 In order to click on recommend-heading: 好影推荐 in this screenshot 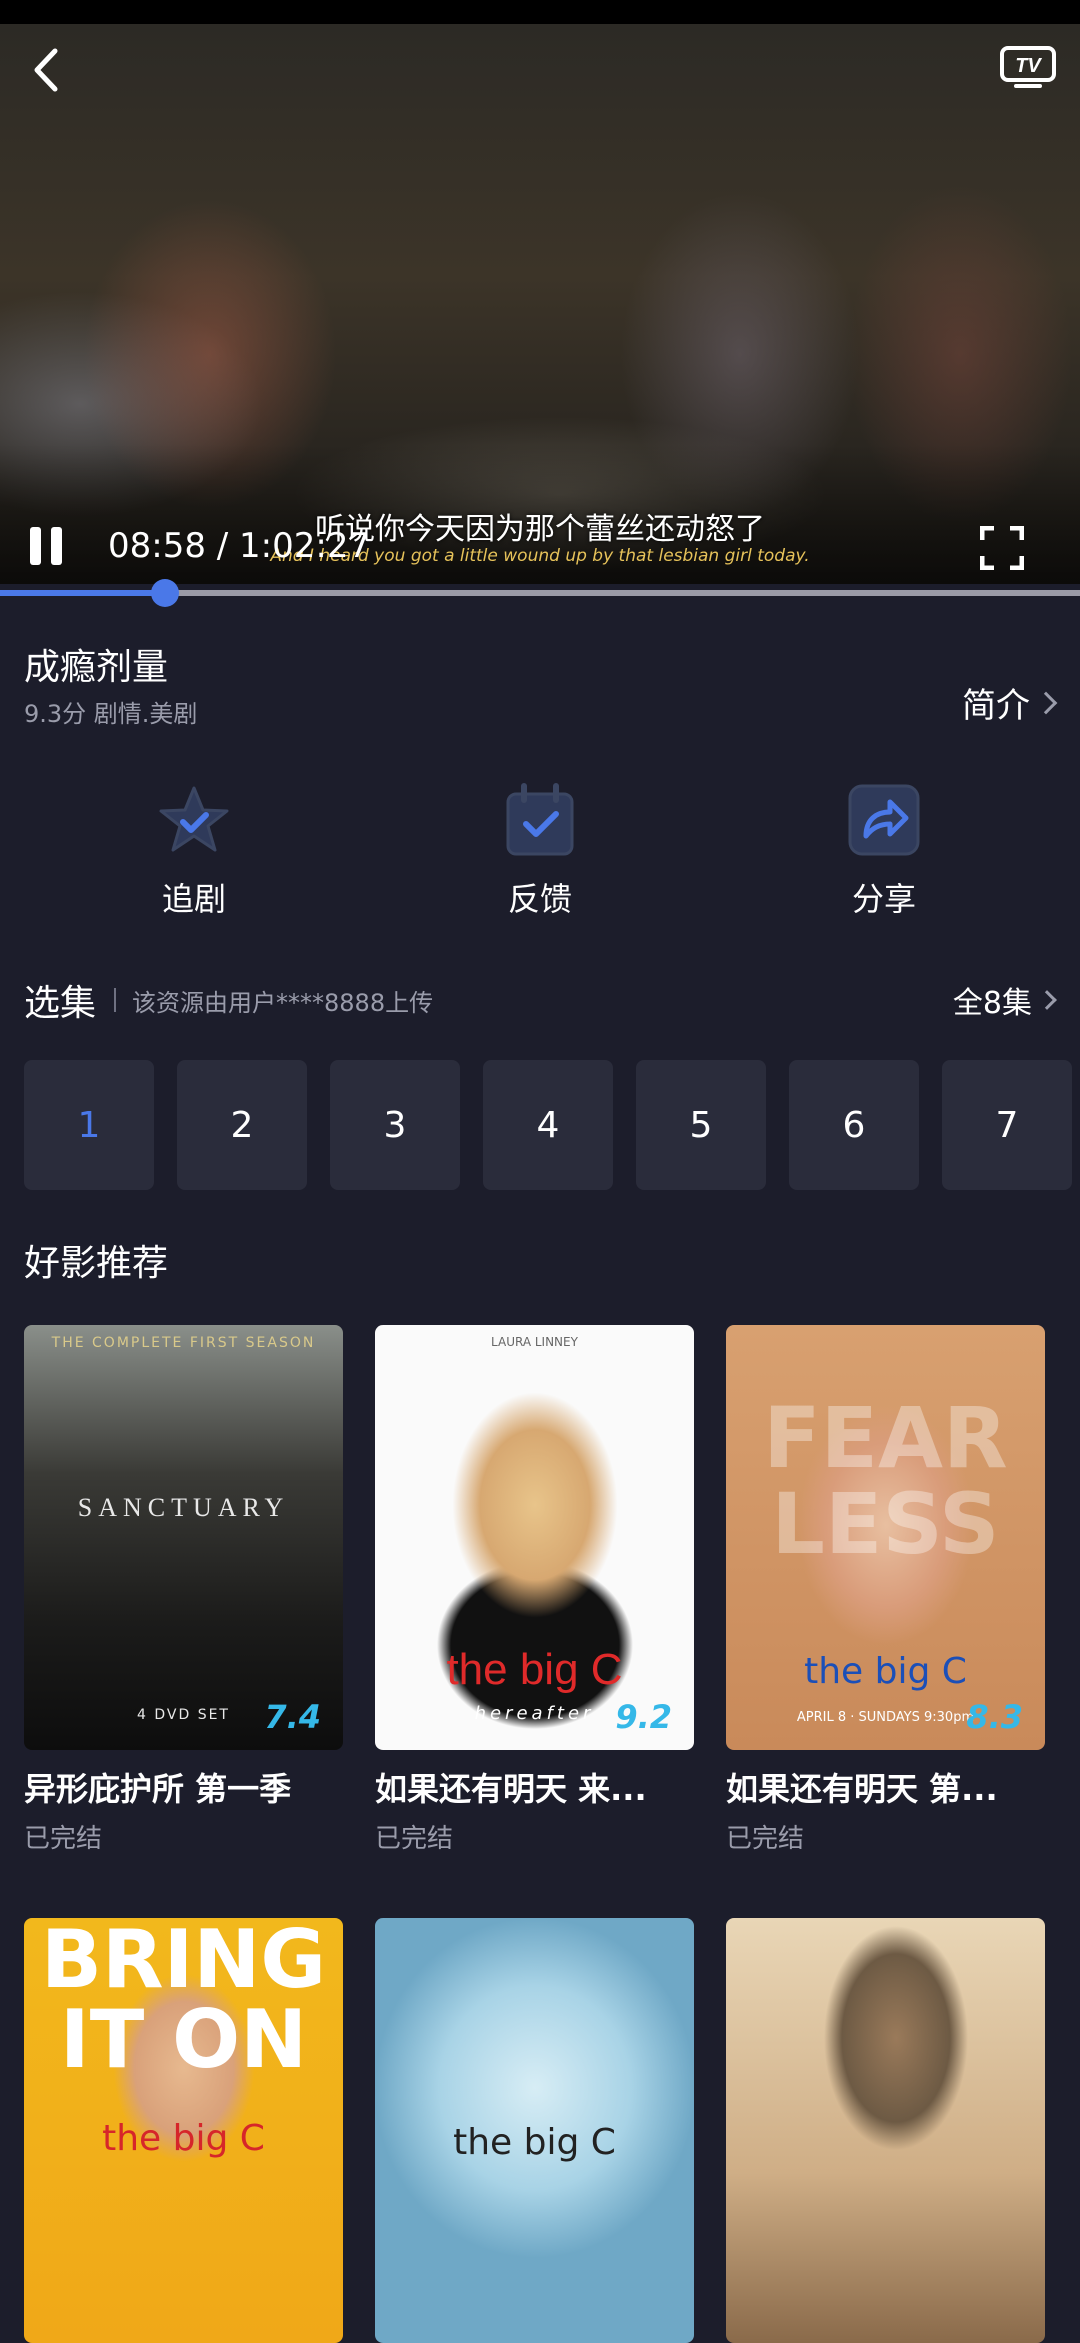, I will do `click(96, 1263)`.